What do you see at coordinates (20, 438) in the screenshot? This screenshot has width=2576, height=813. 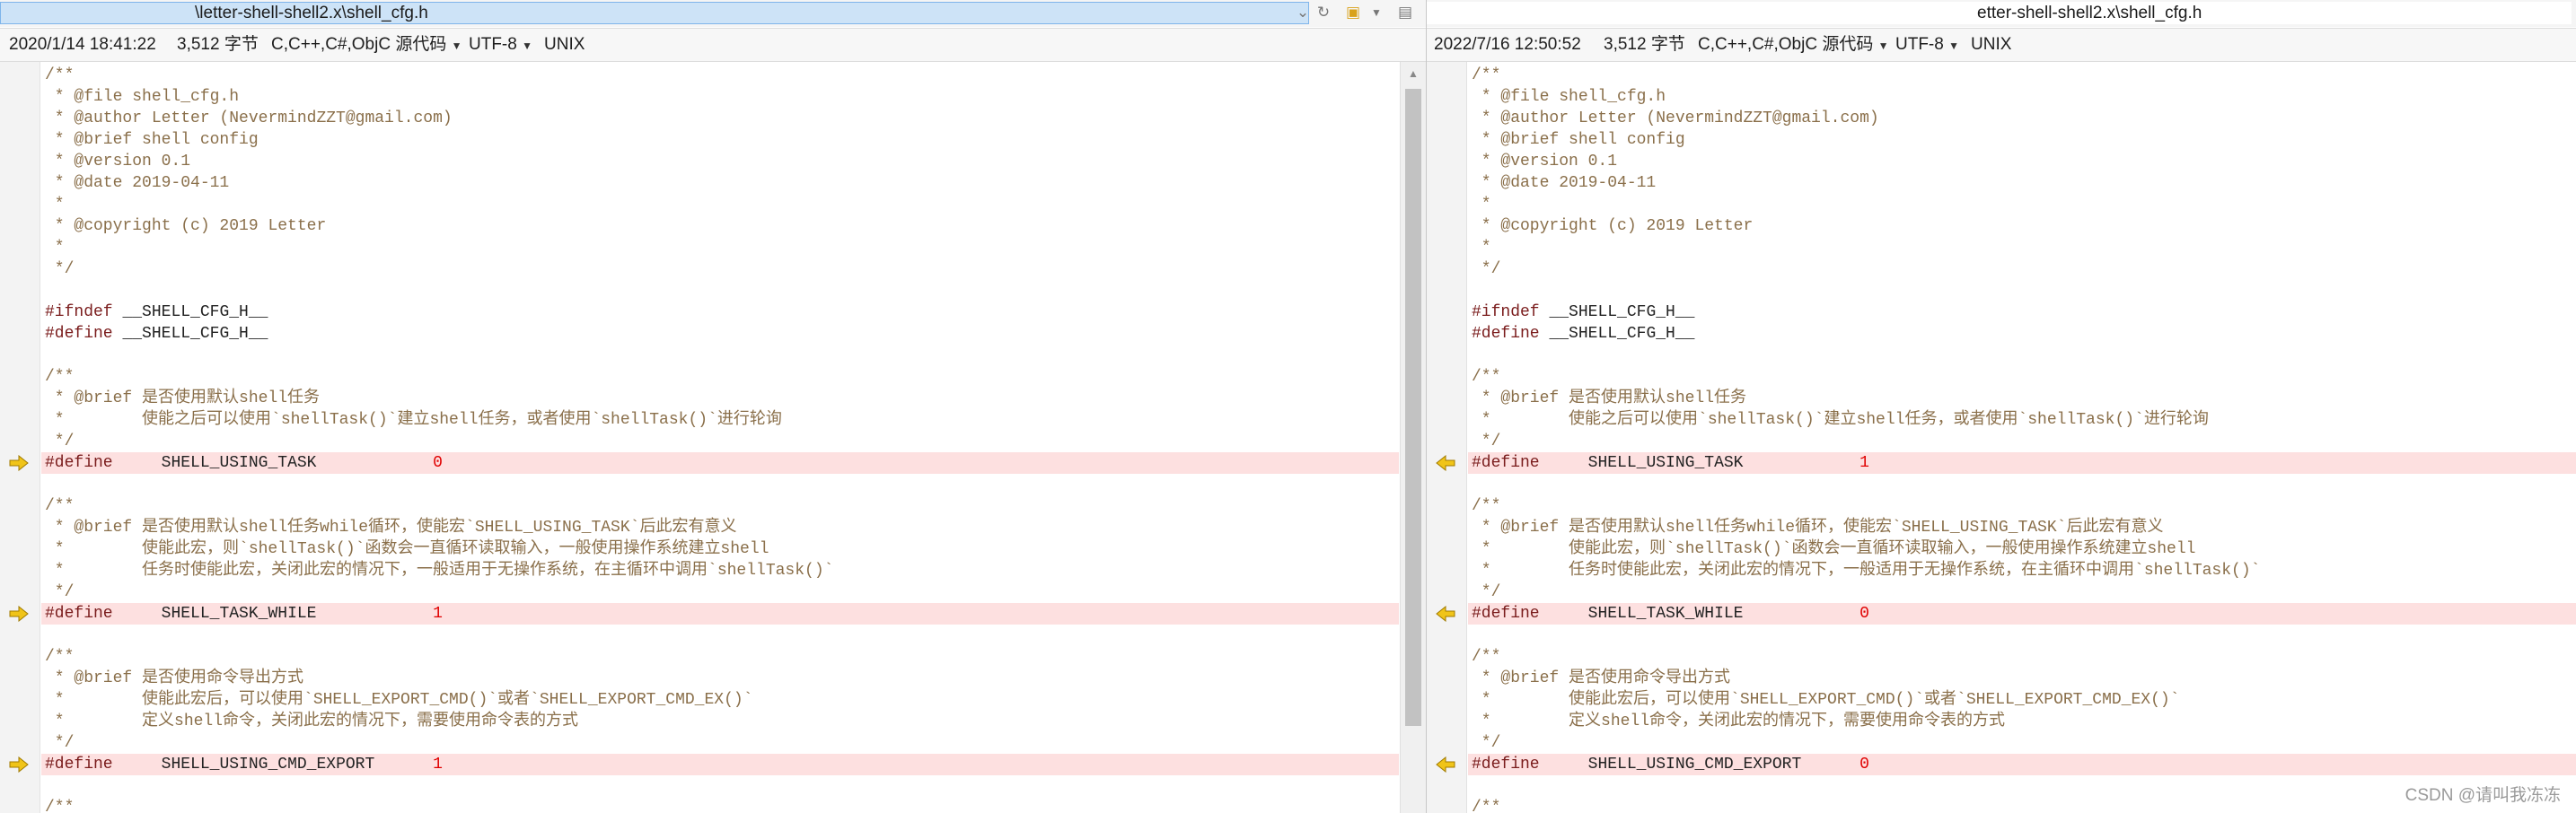 I see `left-gutter` at bounding box center [20, 438].